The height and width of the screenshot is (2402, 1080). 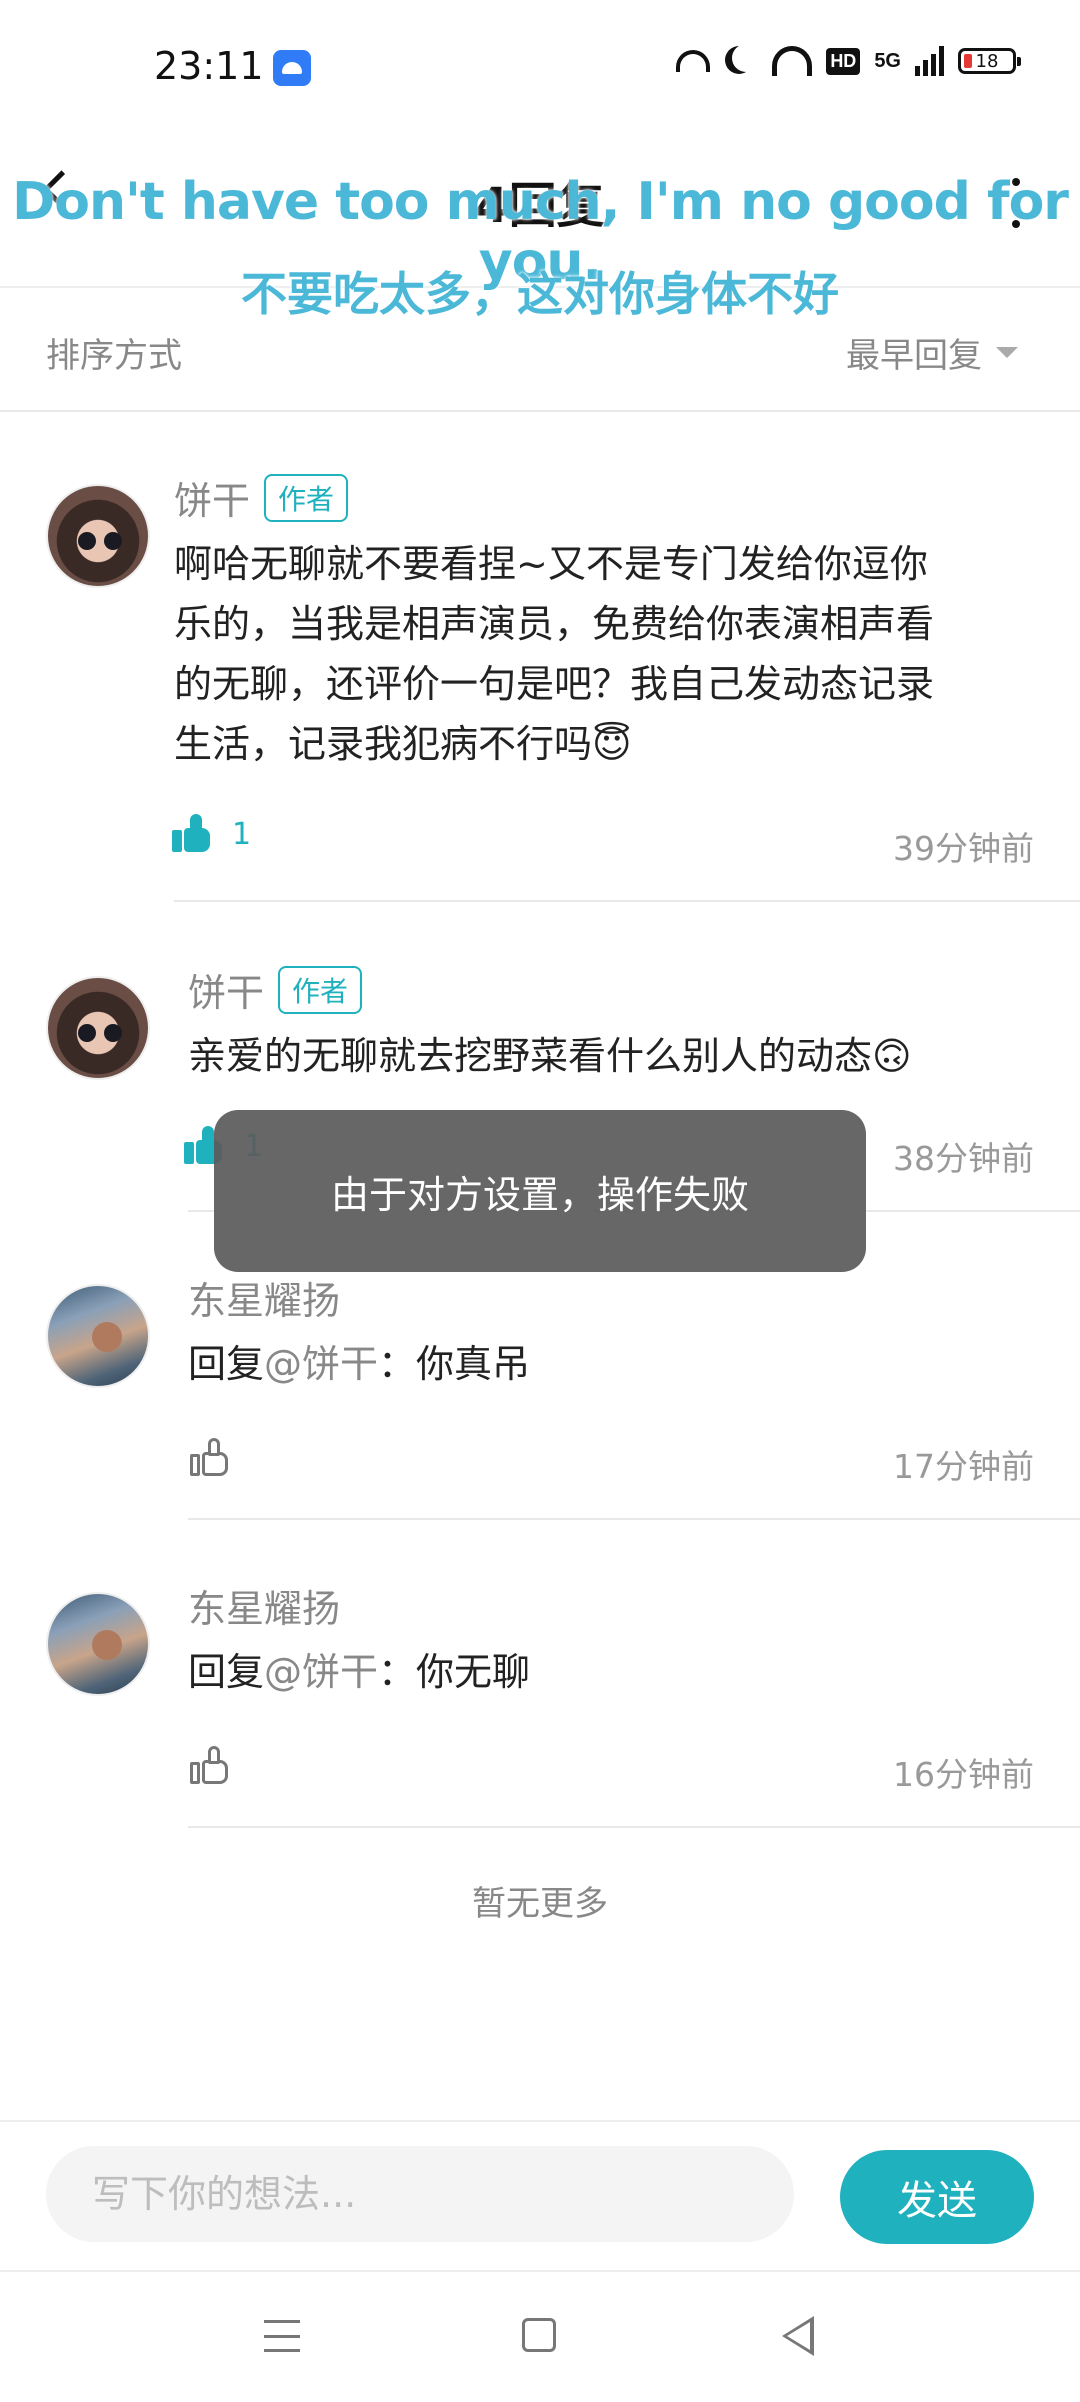 I want to click on comment-line: 的无聊，还评价一句是吧？我自己发动态记录, so click(x=554, y=684).